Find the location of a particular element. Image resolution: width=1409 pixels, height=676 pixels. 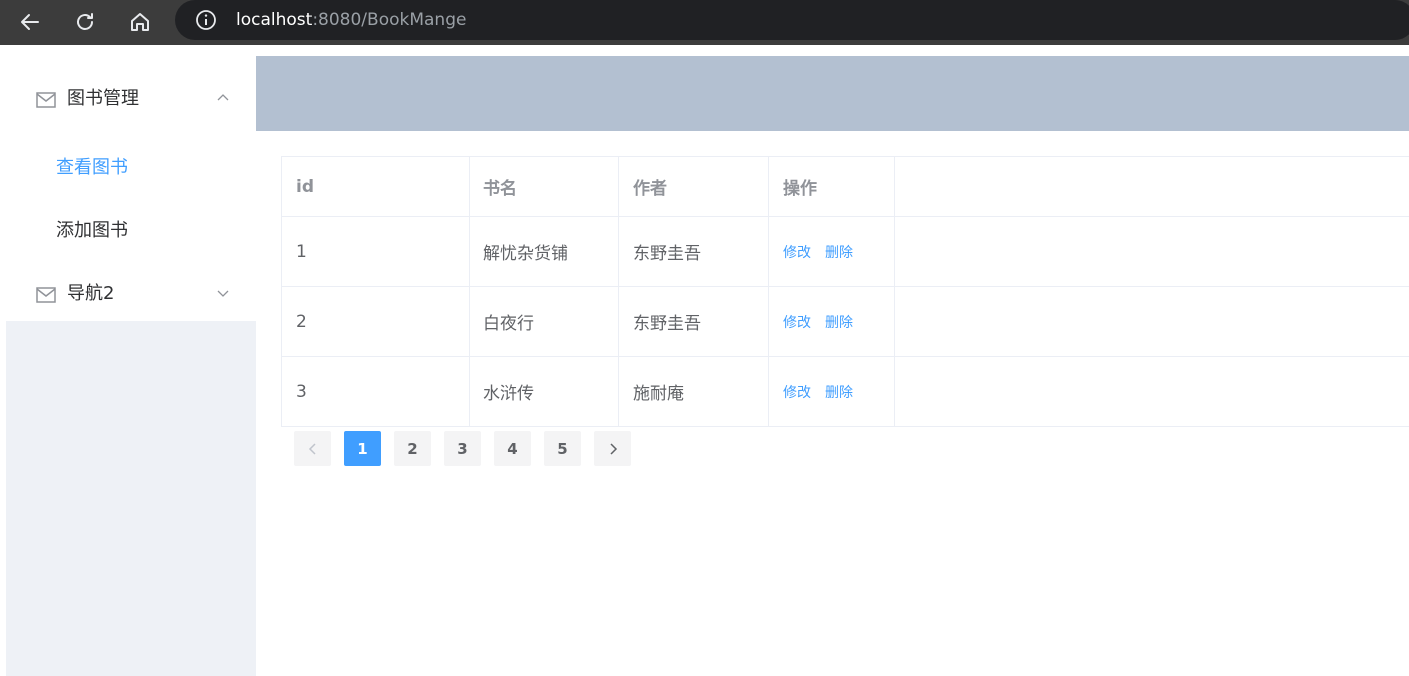

column-header-name: 书名 is located at coordinates (544, 186).